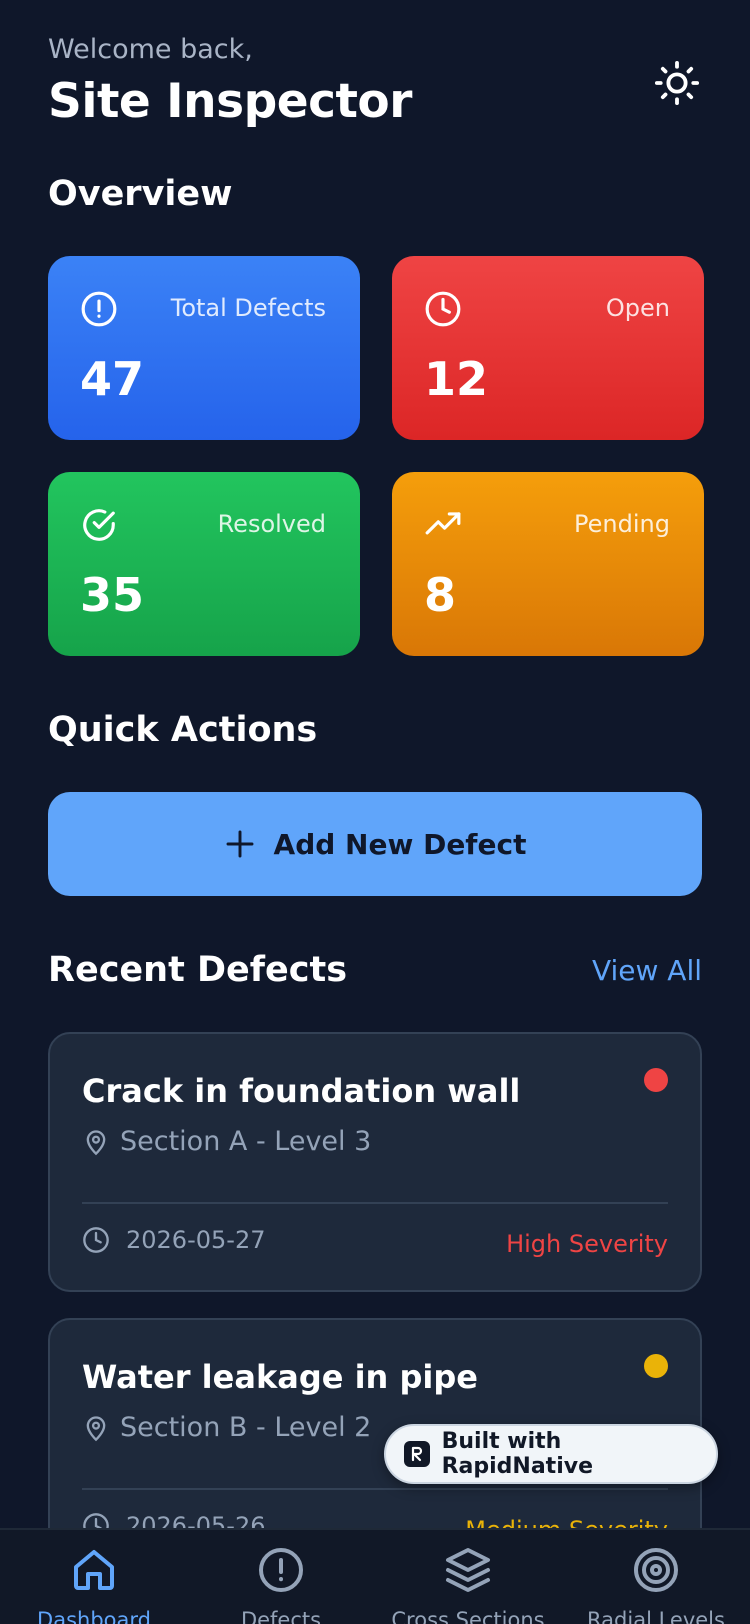 Image resolution: width=750 pixels, height=1624 pixels. I want to click on theme-toggle-button, so click(677, 83).